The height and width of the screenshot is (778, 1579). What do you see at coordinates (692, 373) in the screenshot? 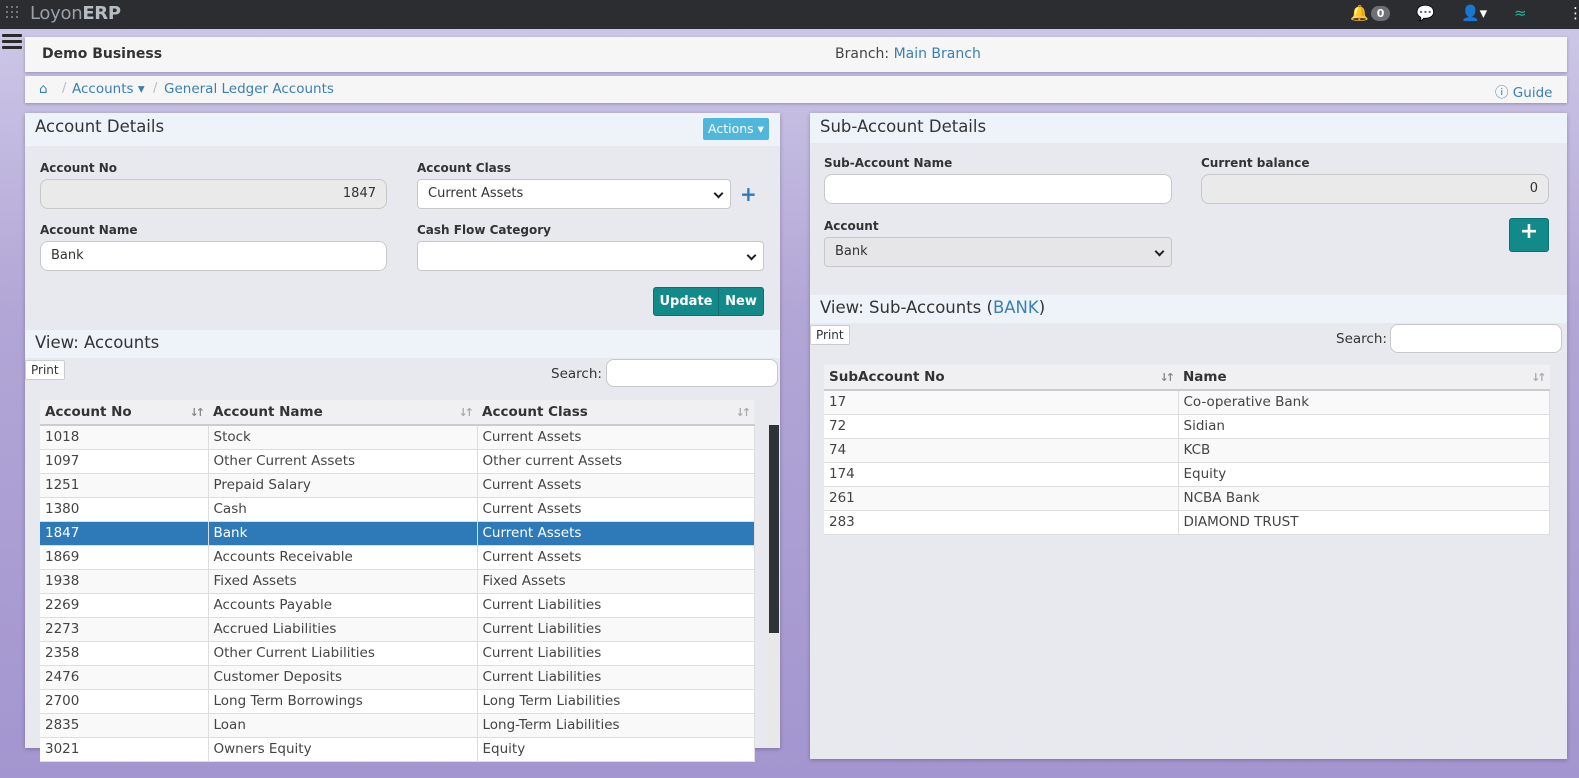
I see `accounts-search-input` at bounding box center [692, 373].